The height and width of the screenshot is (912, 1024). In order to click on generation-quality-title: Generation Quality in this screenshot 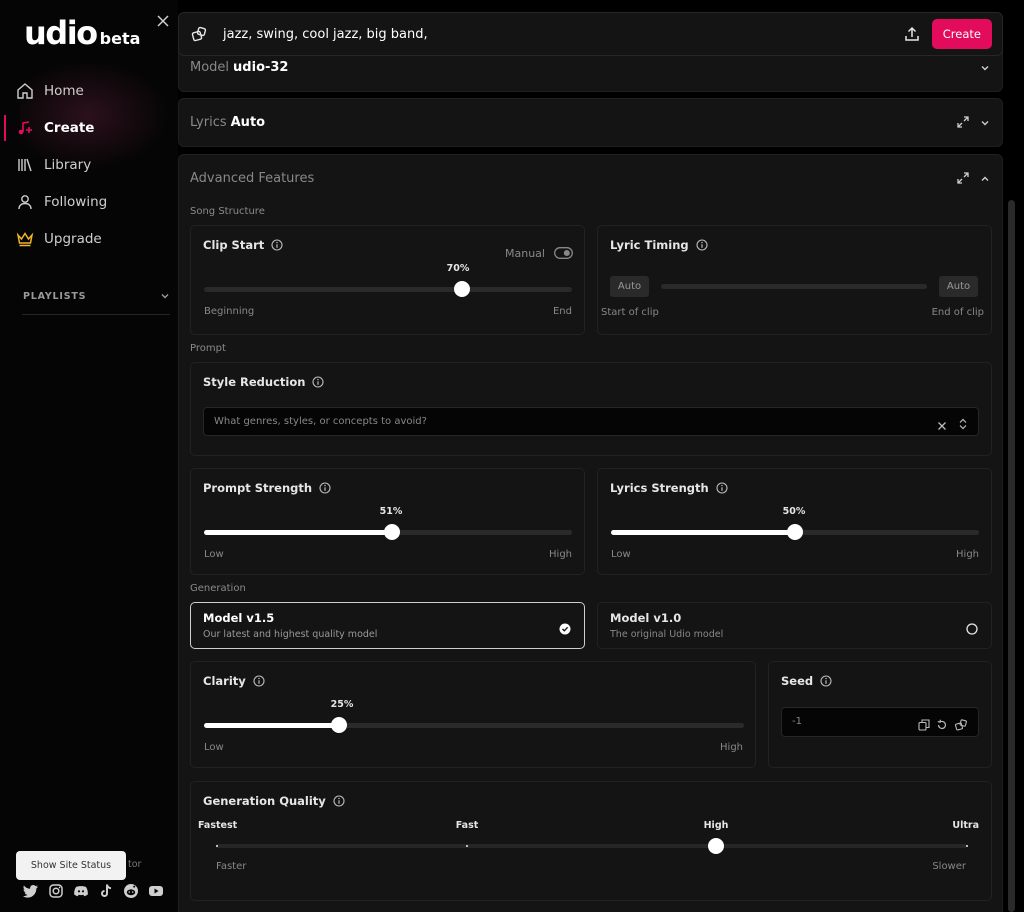, I will do `click(274, 801)`.